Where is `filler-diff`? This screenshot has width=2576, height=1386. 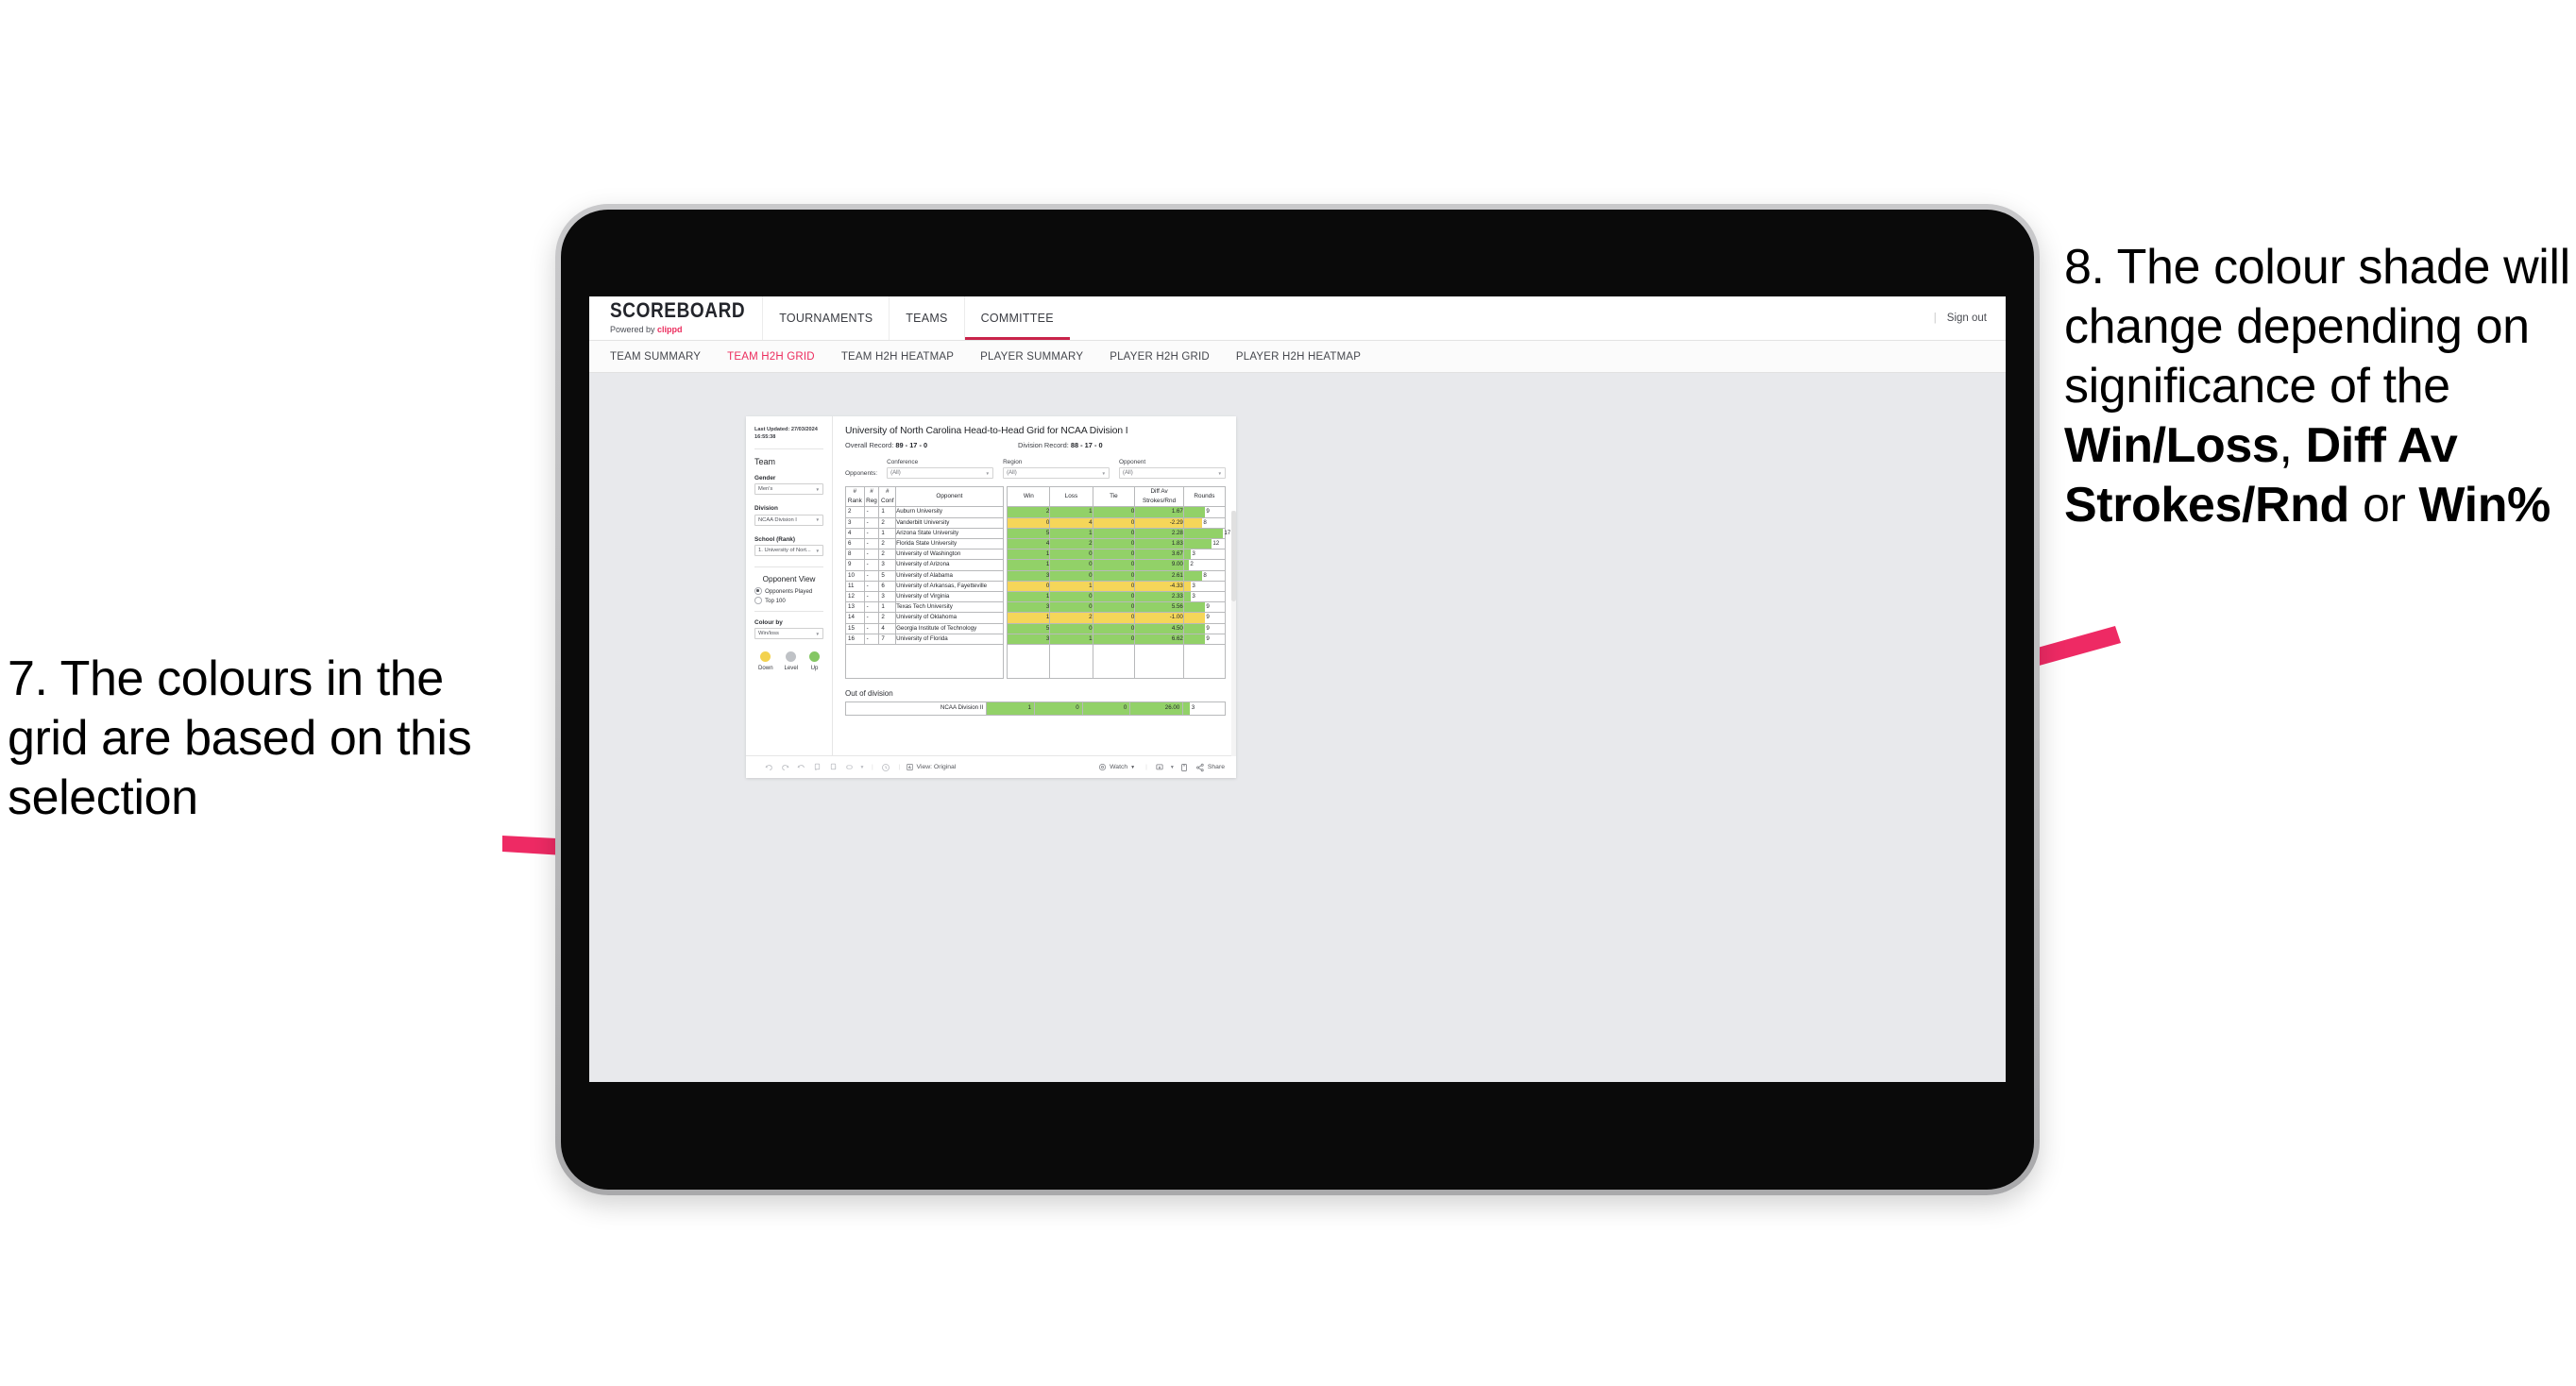
filler-diff is located at coordinates (1159, 662).